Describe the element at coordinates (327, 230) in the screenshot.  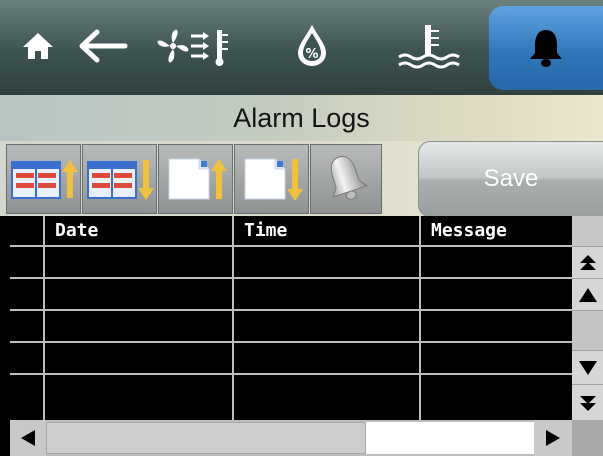
I see `column-header-time: Time` at that location.